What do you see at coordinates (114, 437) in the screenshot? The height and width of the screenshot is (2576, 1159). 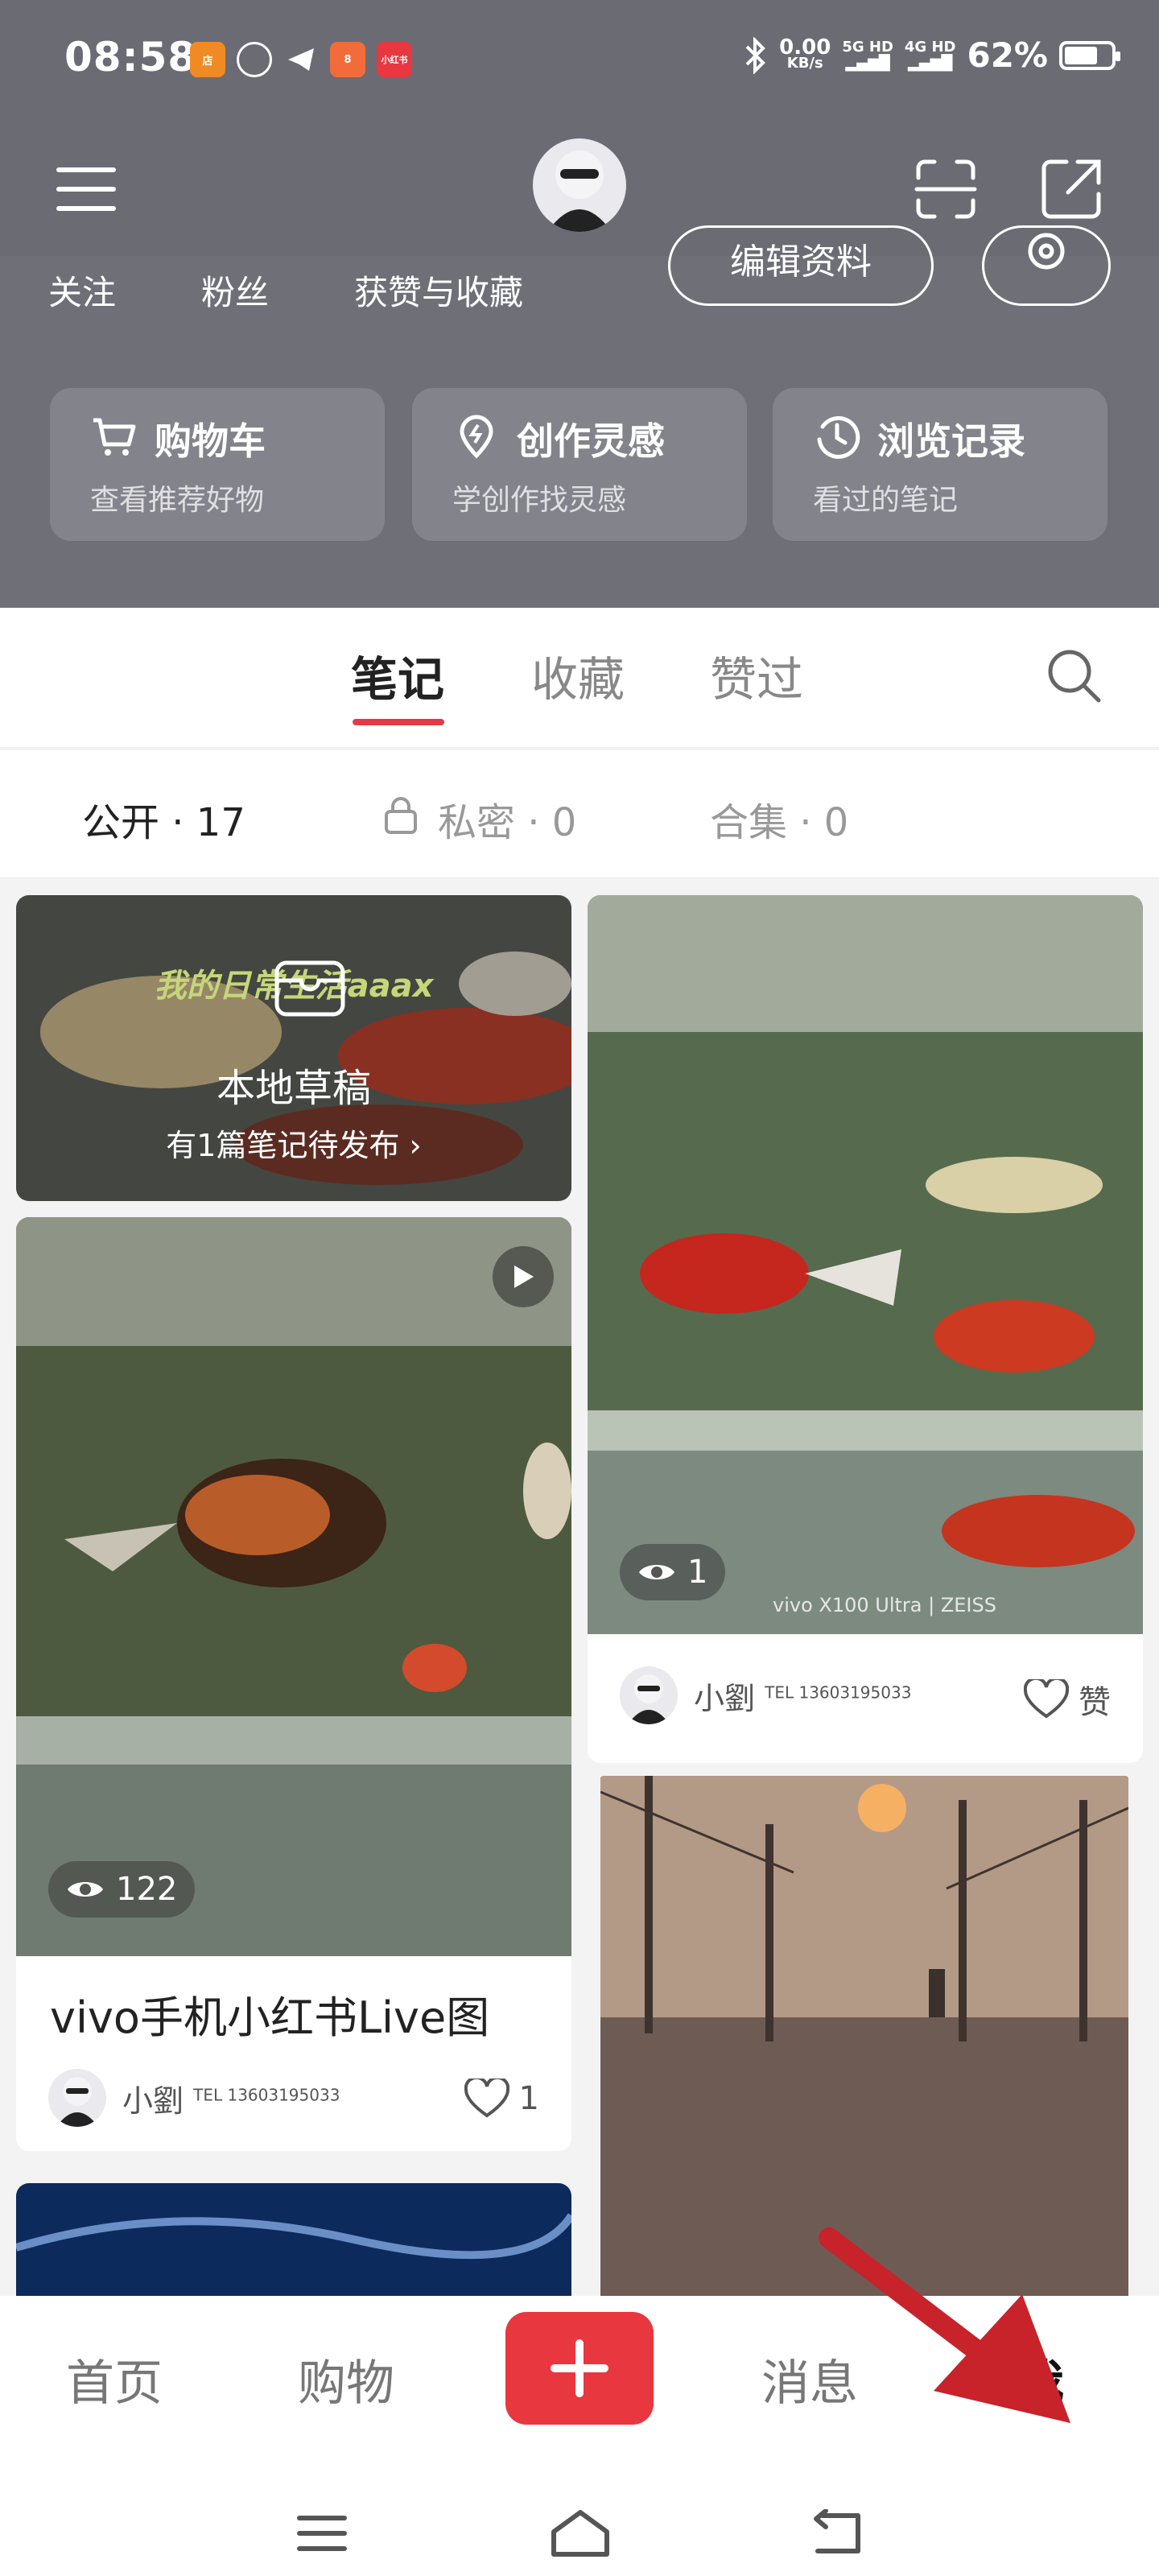 I see `cart-icon` at bounding box center [114, 437].